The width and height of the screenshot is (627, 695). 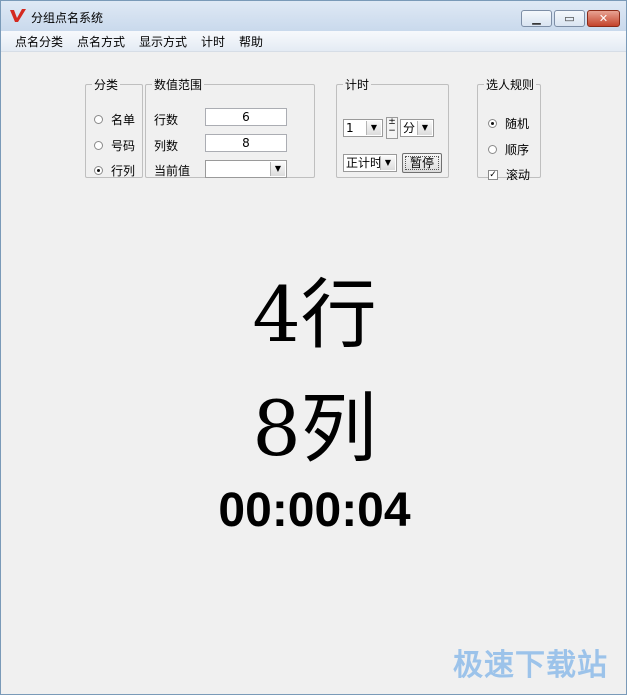 What do you see at coordinates (363, 128) in the screenshot?
I see `timing-amount-select: 1 ▼` at bounding box center [363, 128].